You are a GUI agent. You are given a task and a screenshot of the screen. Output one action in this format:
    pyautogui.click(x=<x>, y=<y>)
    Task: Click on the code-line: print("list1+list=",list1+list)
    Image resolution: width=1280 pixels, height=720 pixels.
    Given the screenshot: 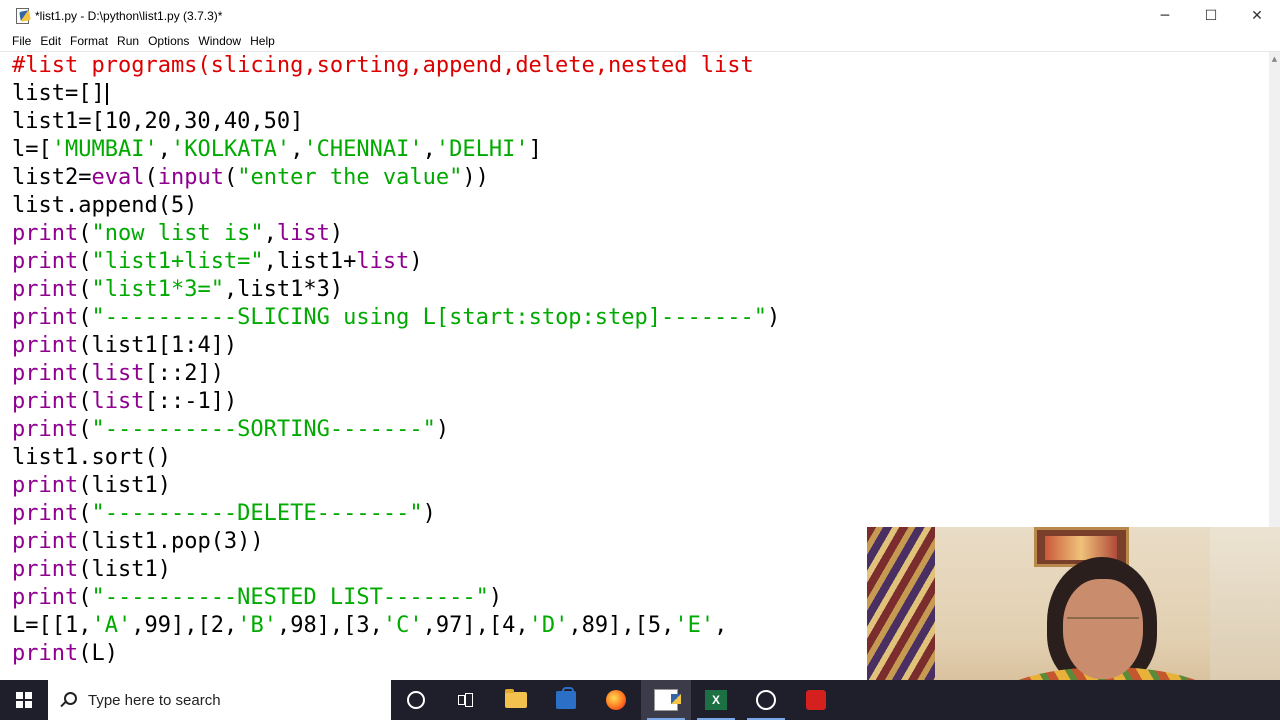 What is the action you would take?
    pyautogui.click(x=396, y=262)
    